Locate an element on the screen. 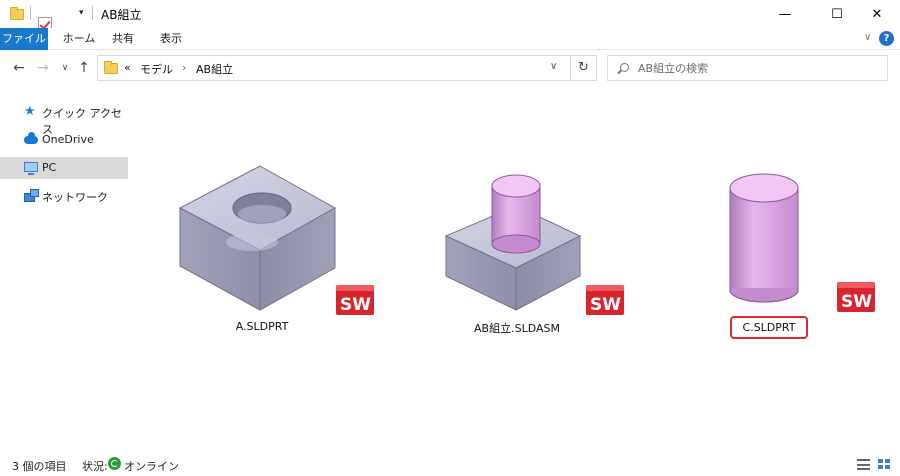 This screenshot has width=900, height=476. sidebar-item-network: ネットワーク is located at coordinates (64, 196).